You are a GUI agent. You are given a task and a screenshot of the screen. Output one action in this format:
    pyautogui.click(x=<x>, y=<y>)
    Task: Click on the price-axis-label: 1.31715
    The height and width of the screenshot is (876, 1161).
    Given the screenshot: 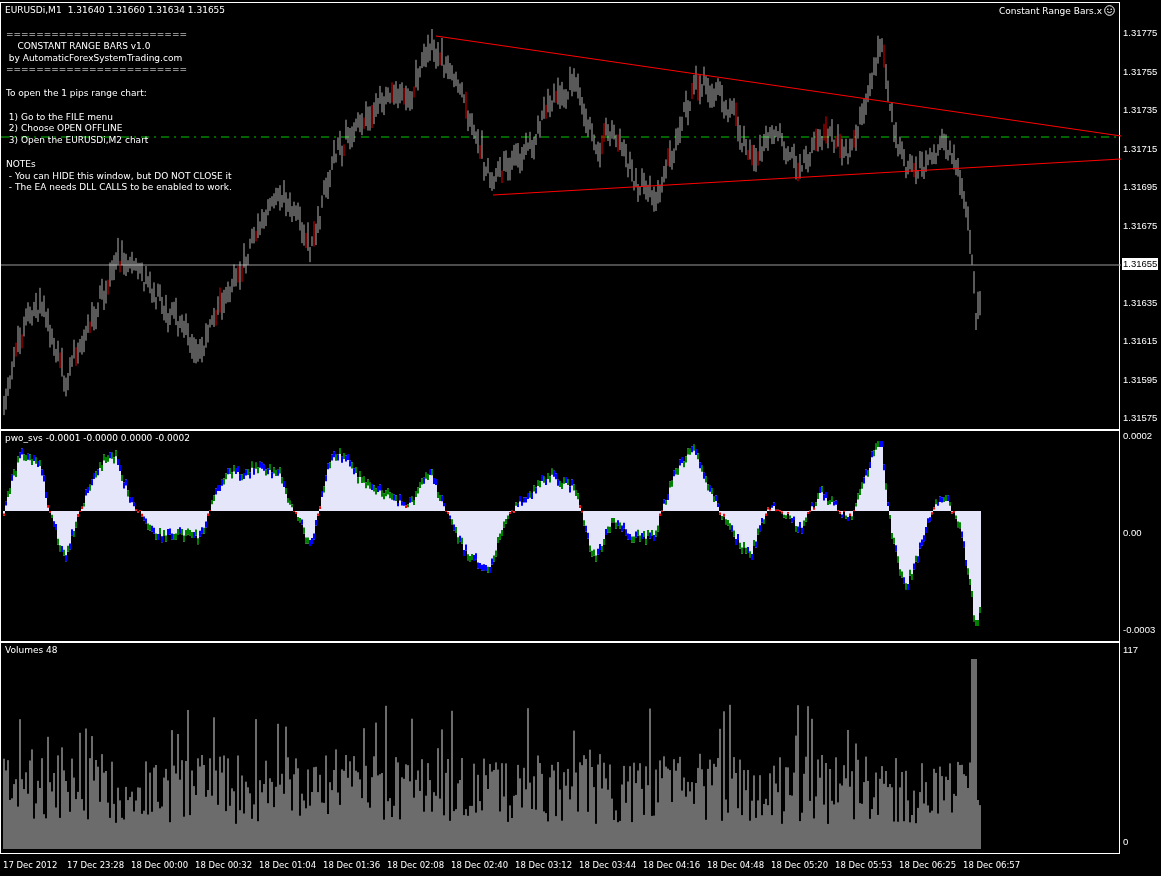 What is the action you would take?
    pyautogui.click(x=1140, y=148)
    